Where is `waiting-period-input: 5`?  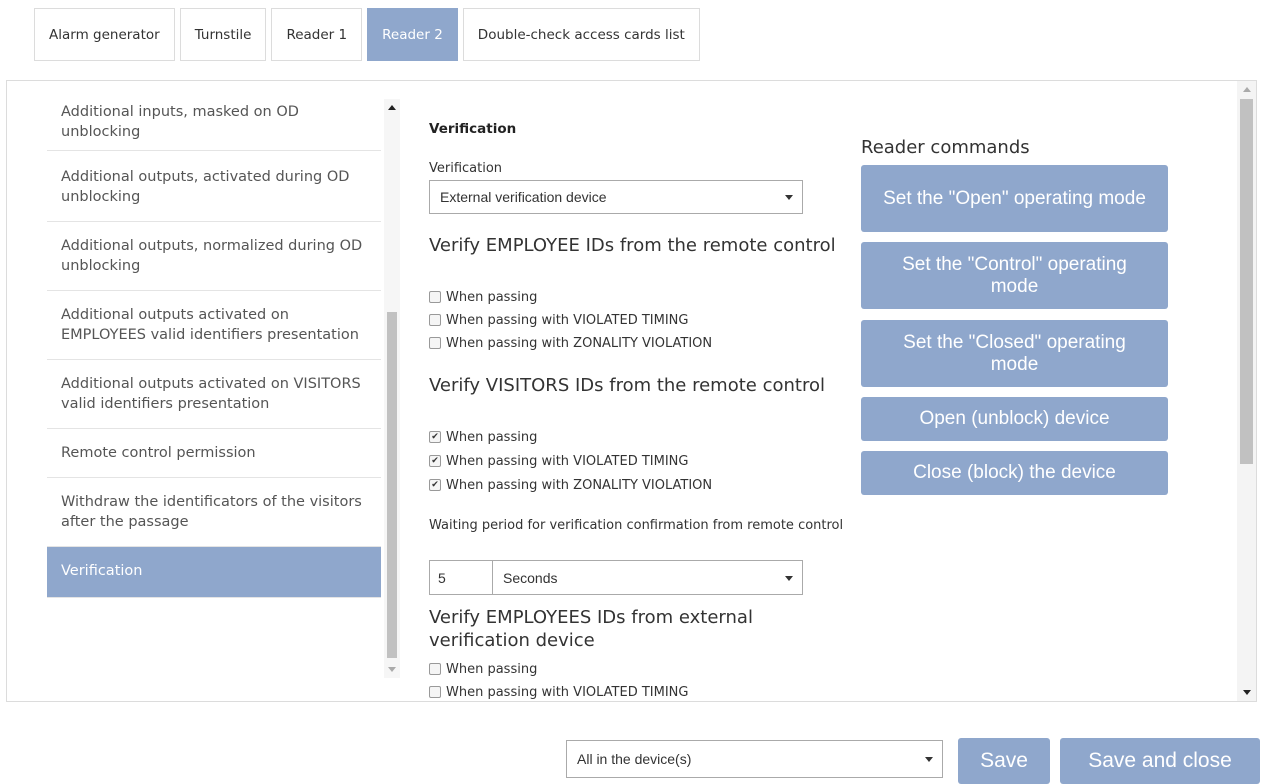 waiting-period-input: 5 is located at coordinates (461, 577).